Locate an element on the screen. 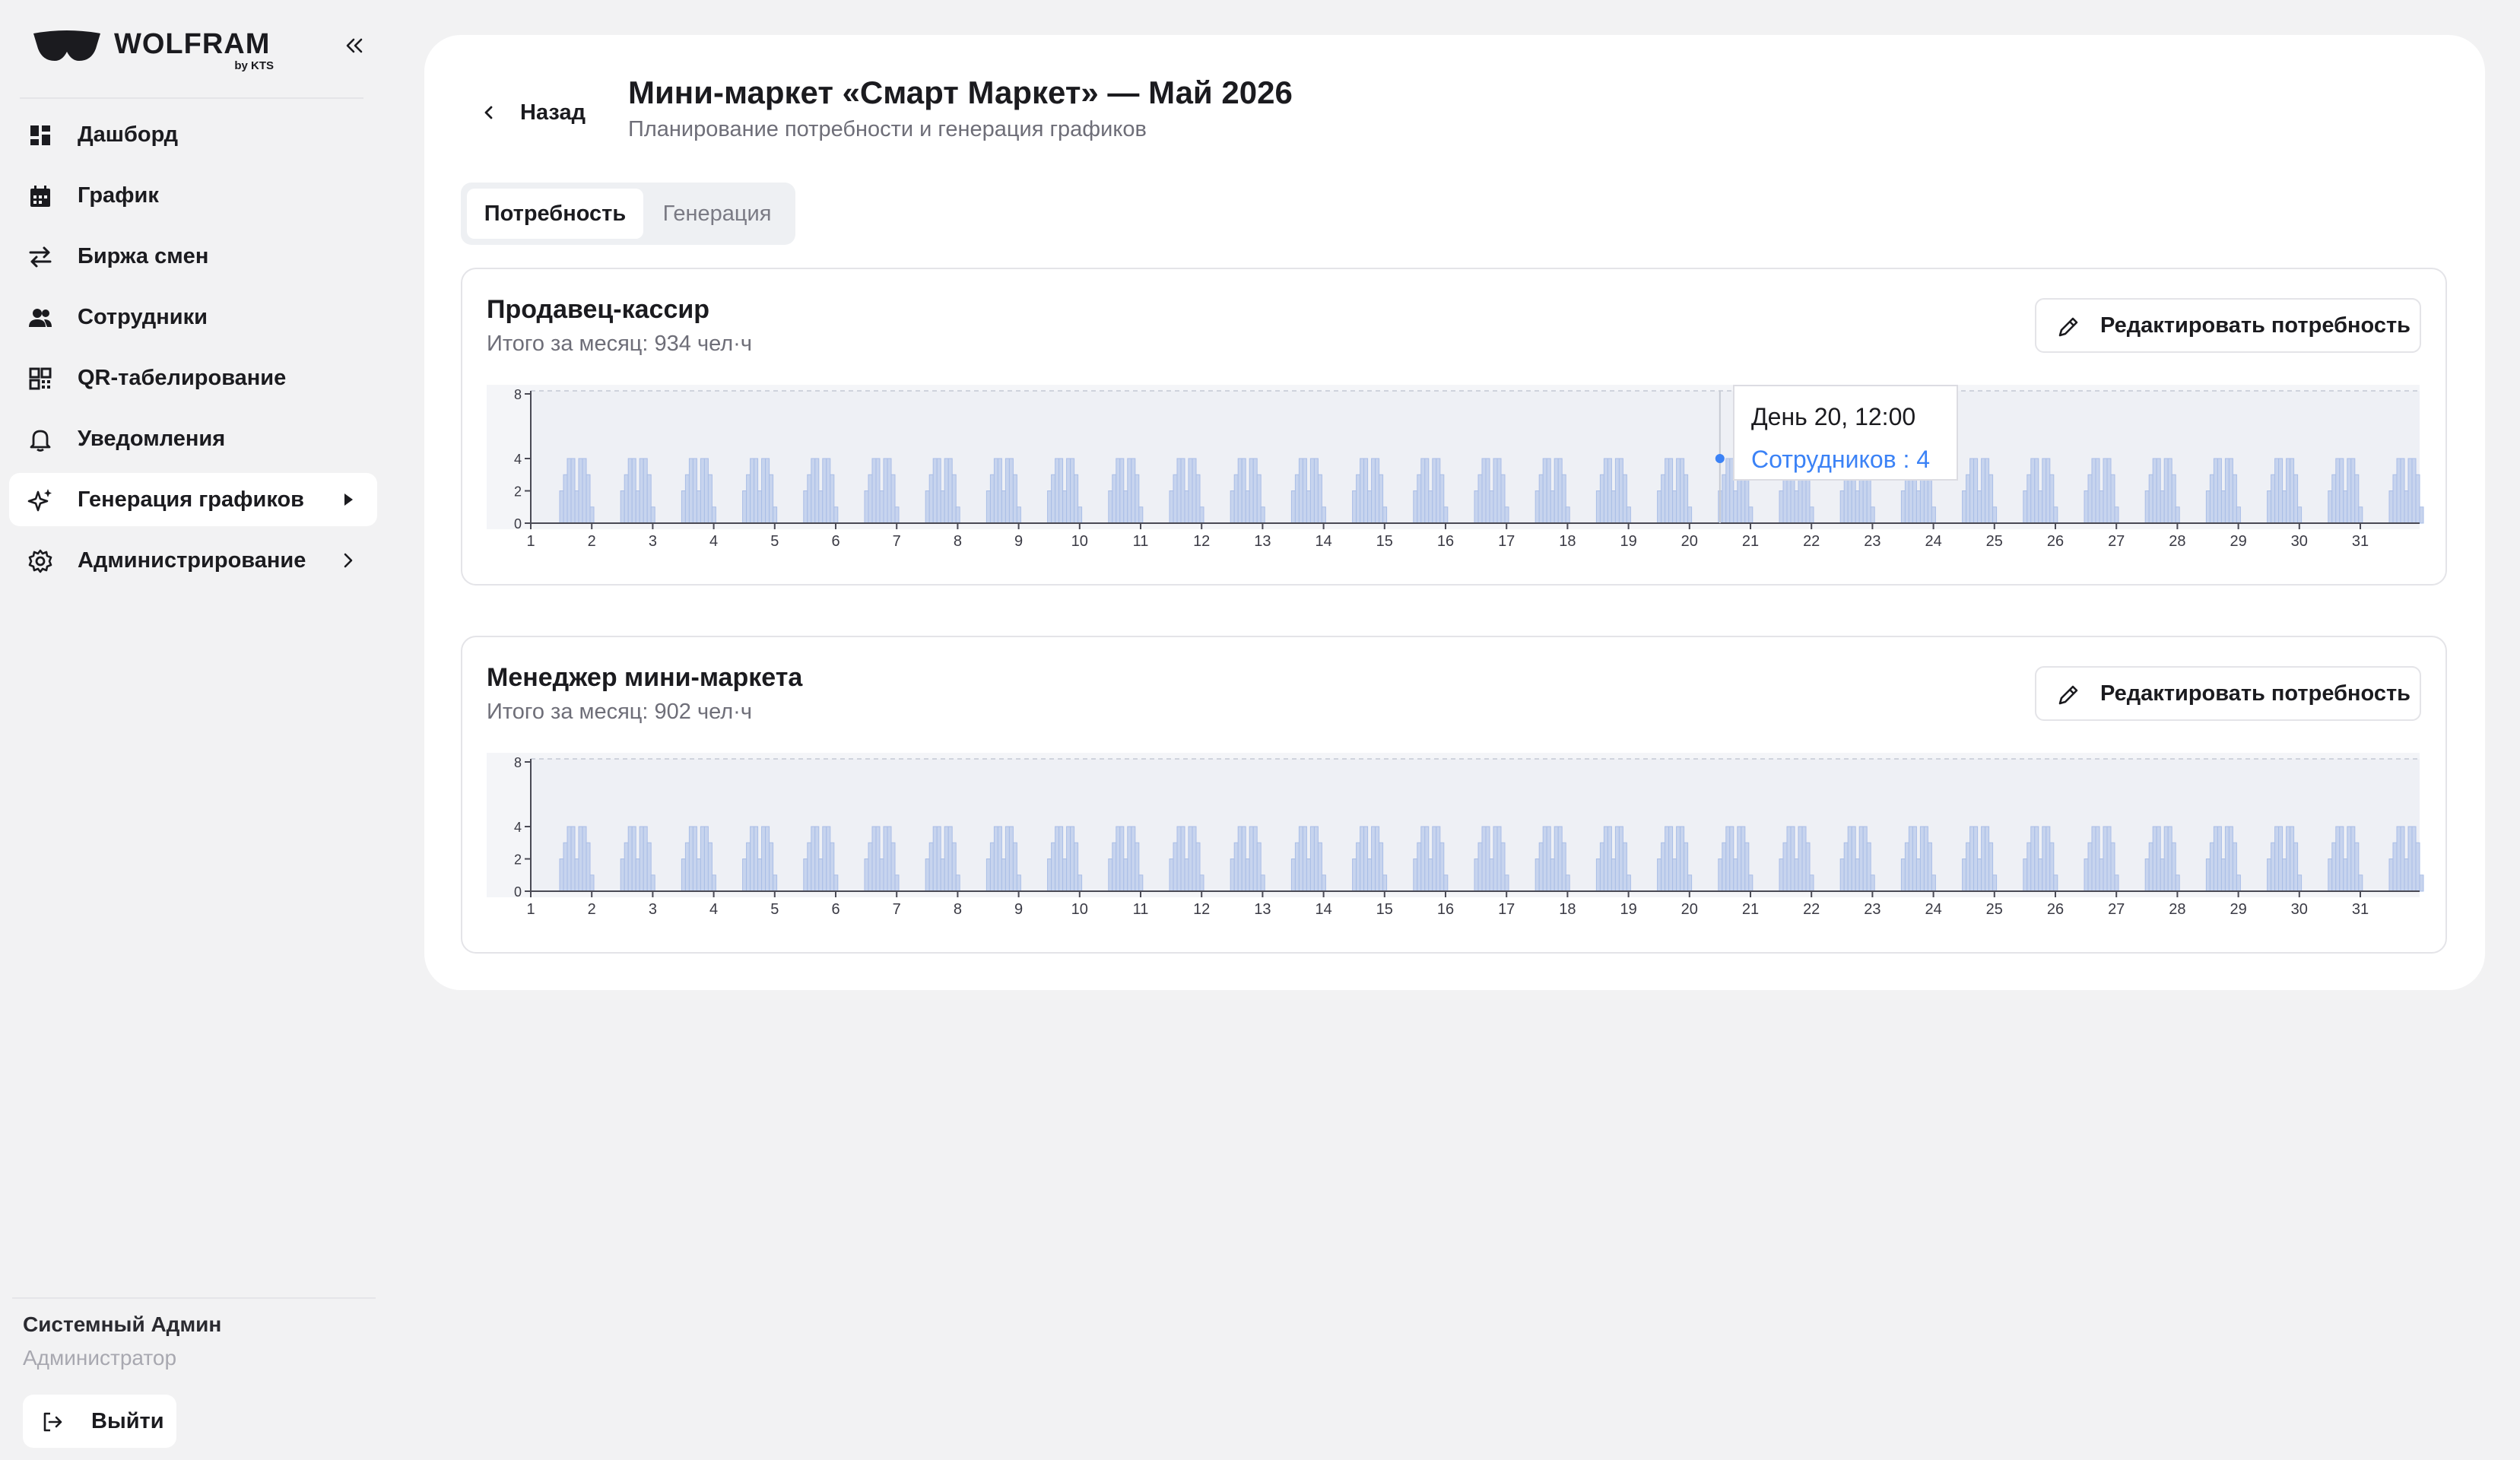 This screenshot has height=1460, width=2520. y-tick-label: 8 is located at coordinates (518, 394).